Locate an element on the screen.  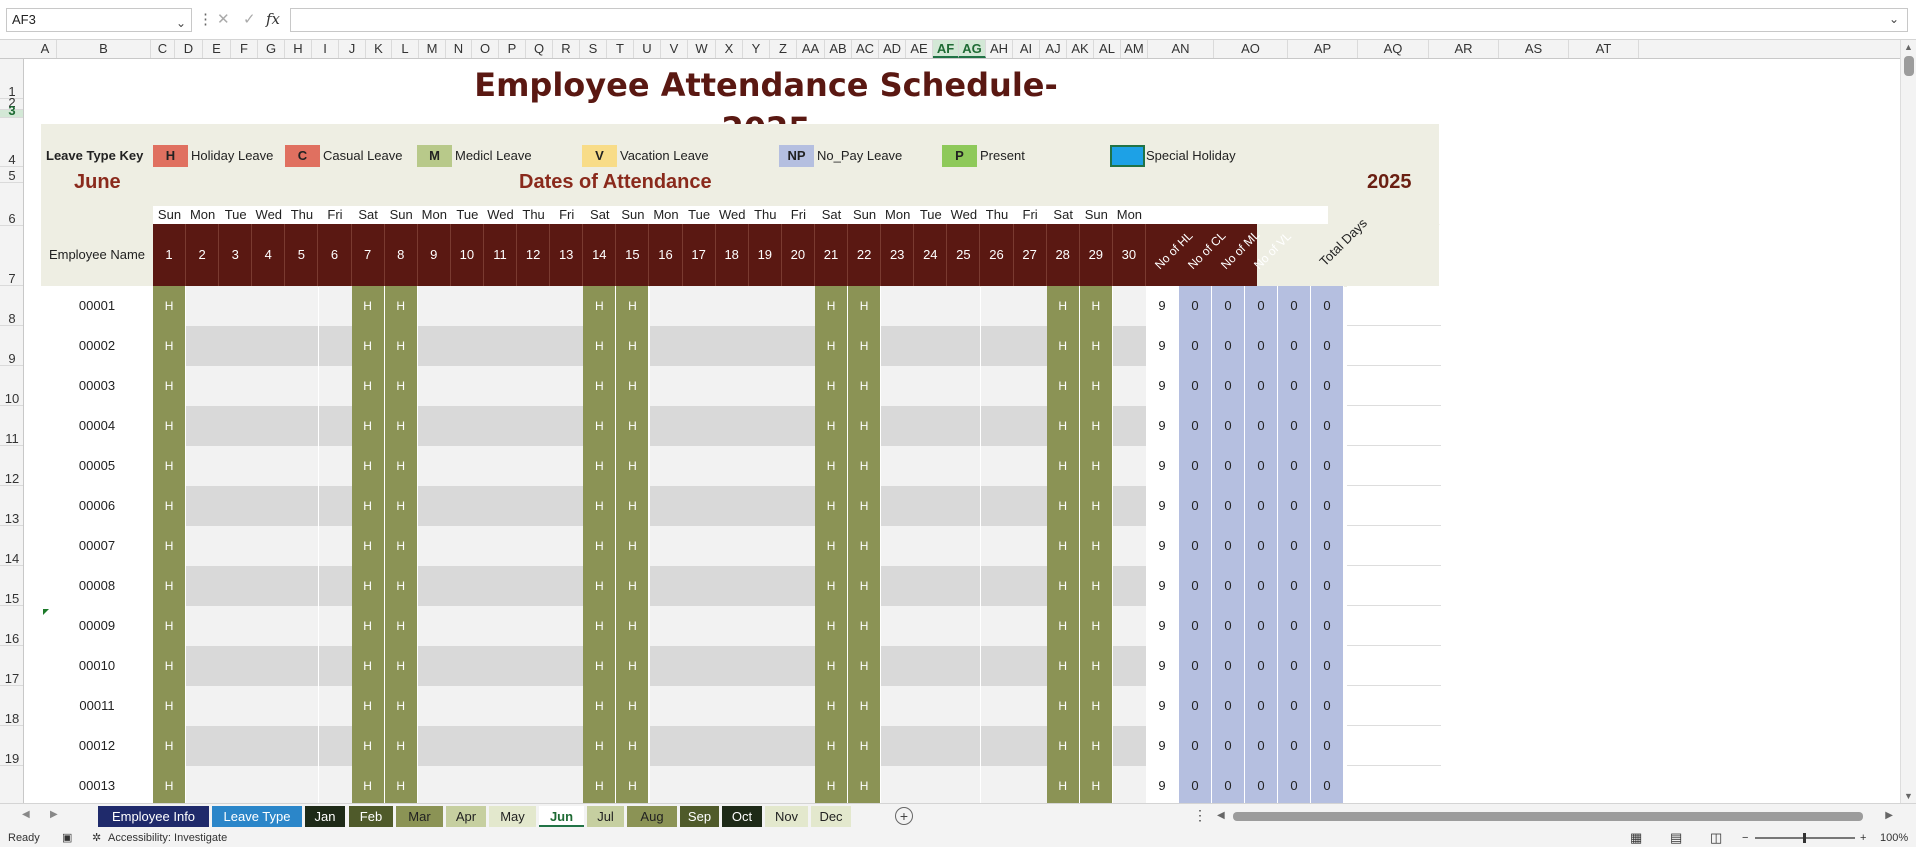
column-header-ar: AR is located at coordinates (1464, 49).